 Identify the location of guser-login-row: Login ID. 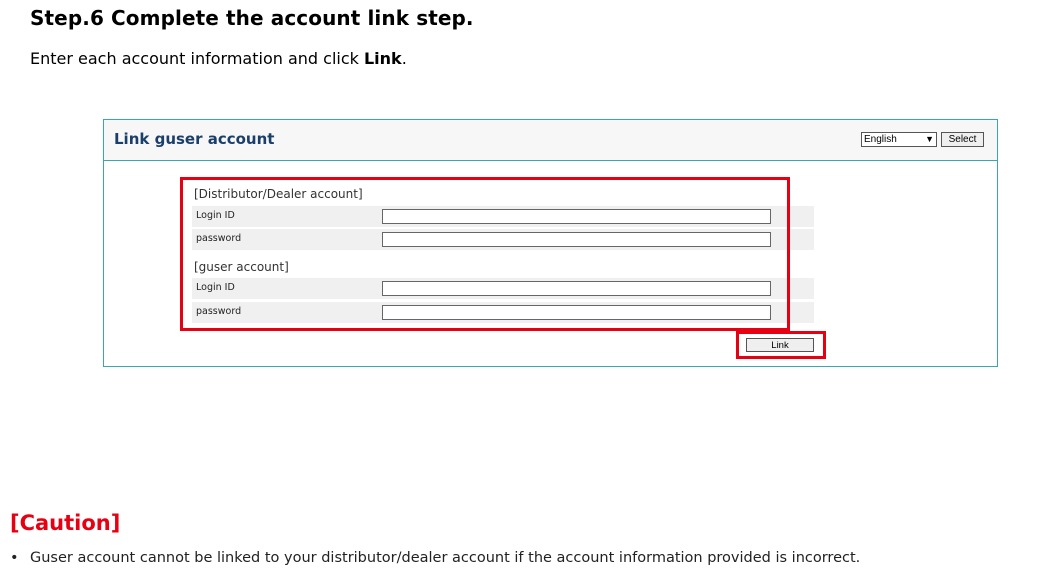
(503, 288).